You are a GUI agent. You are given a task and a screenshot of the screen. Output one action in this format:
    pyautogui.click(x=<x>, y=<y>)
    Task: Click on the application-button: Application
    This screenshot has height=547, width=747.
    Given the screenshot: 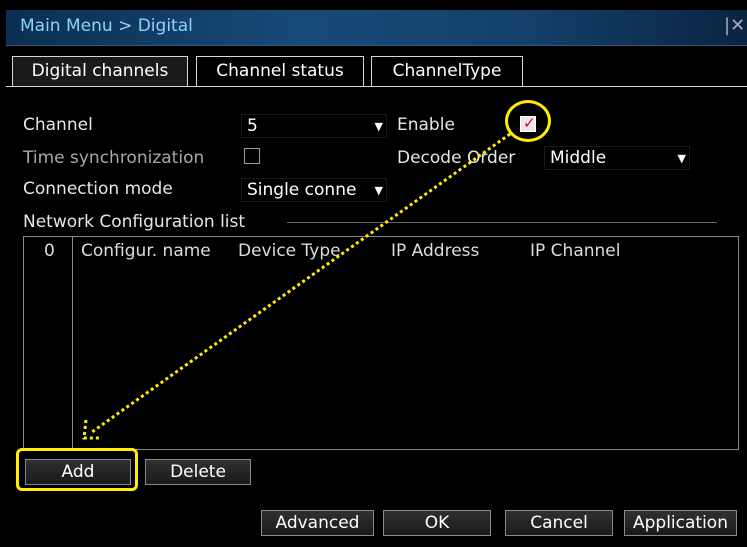 What is the action you would take?
    pyautogui.click(x=680, y=523)
    